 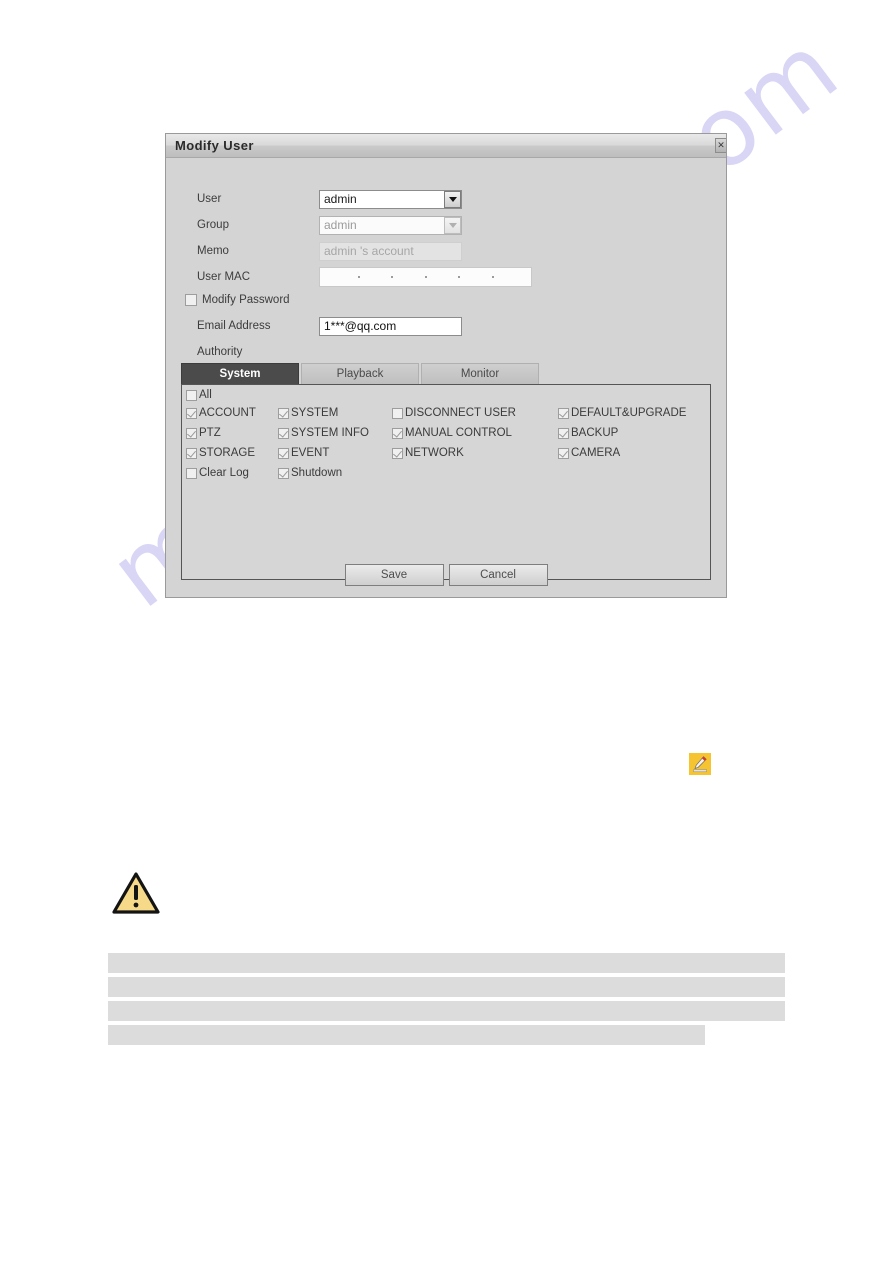 I want to click on permission-item-clear-log: Clear Log, so click(x=232, y=473).